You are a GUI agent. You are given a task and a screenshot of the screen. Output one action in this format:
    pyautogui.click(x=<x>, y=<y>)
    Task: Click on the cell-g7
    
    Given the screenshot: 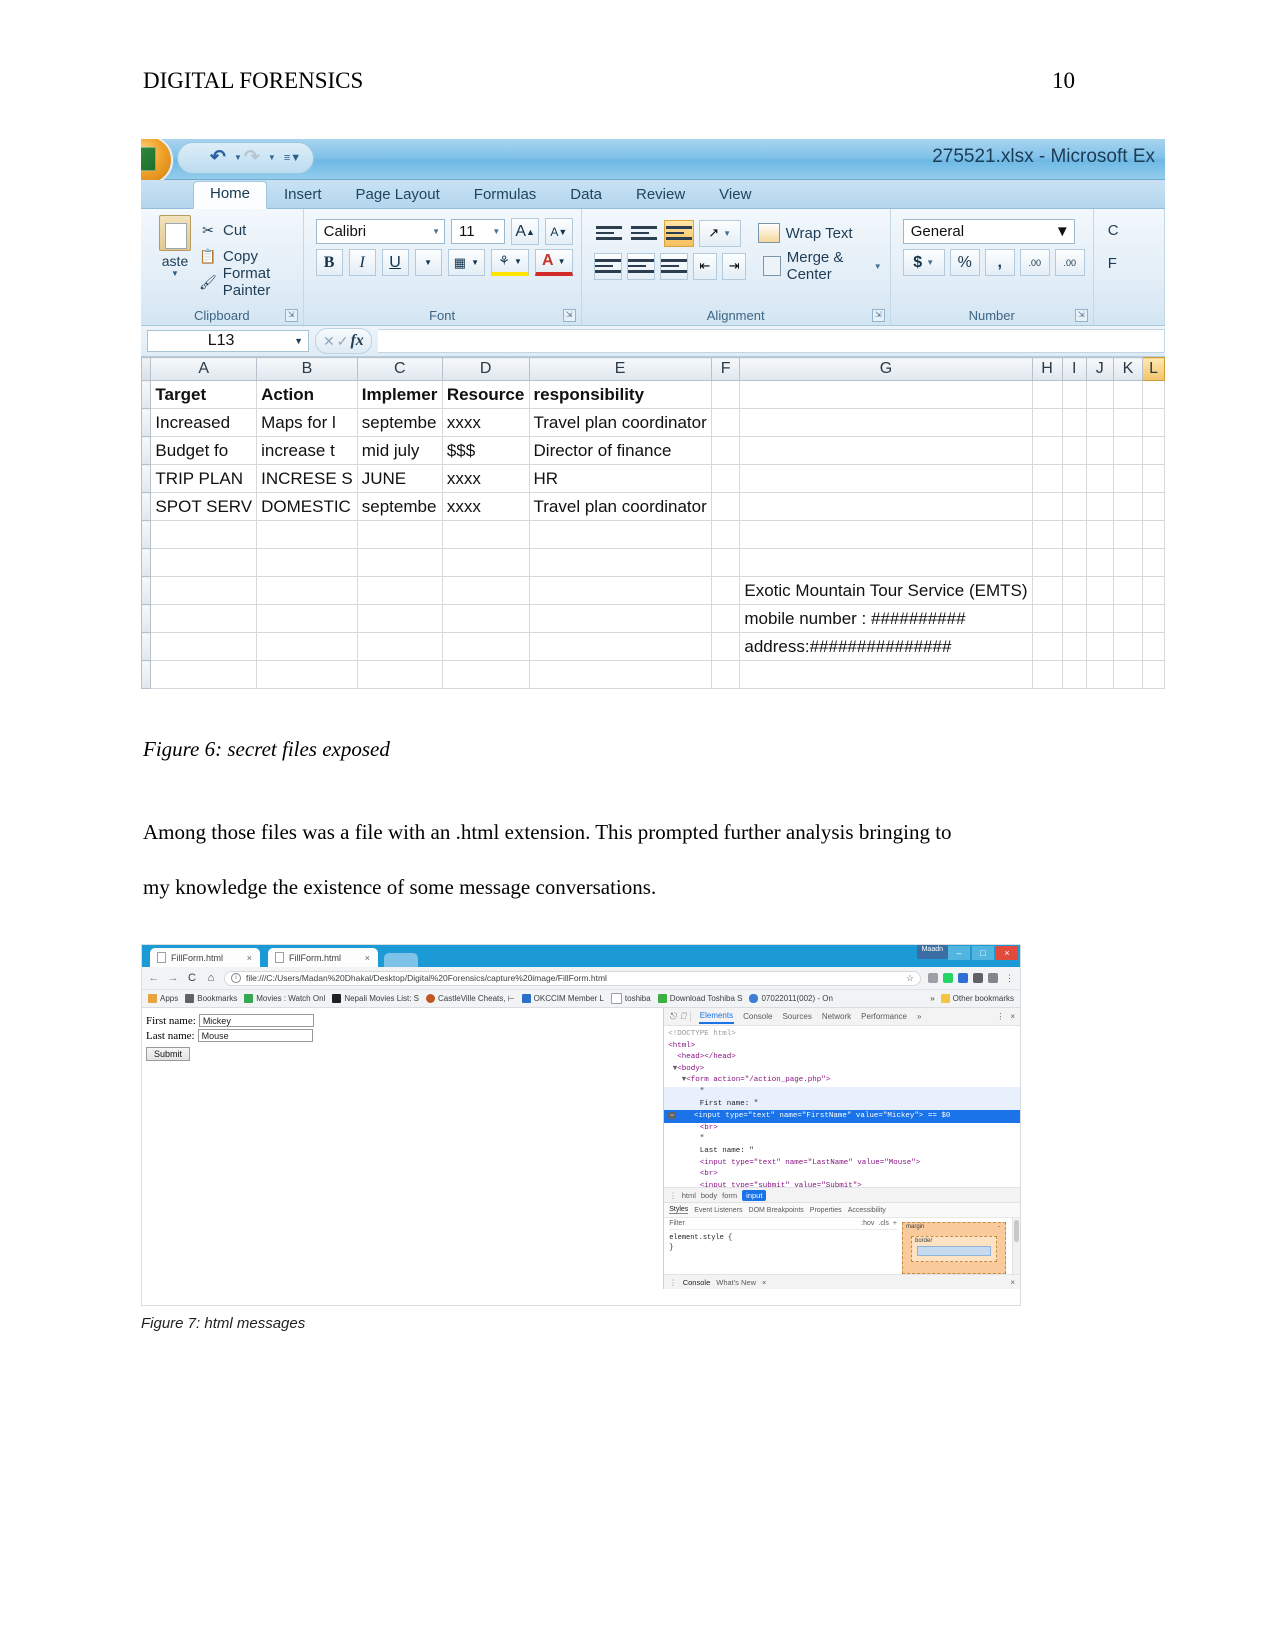 What is the action you would take?
    pyautogui.click(x=886, y=562)
    